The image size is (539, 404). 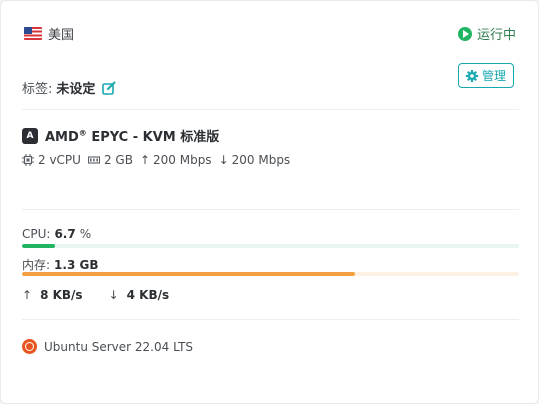 What do you see at coordinates (33, 33) in the screenshot?
I see `us-flag-icon` at bounding box center [33, 33].